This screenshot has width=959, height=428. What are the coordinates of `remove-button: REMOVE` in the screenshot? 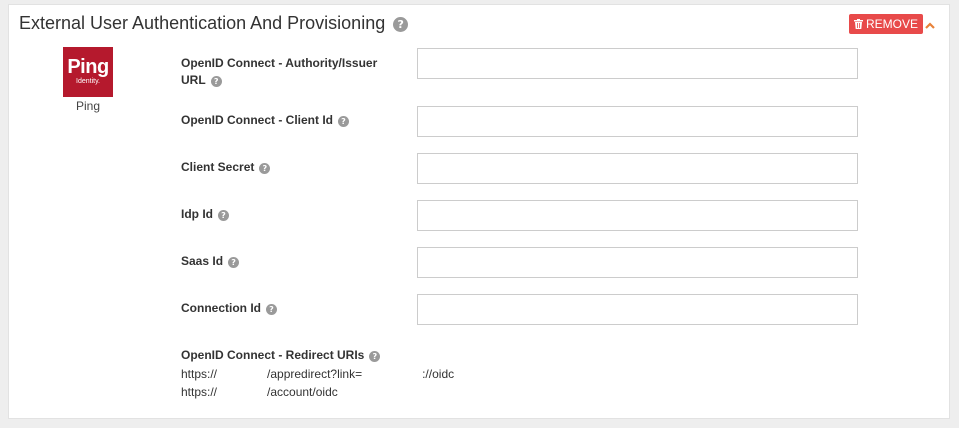 It's located at (886, 24).